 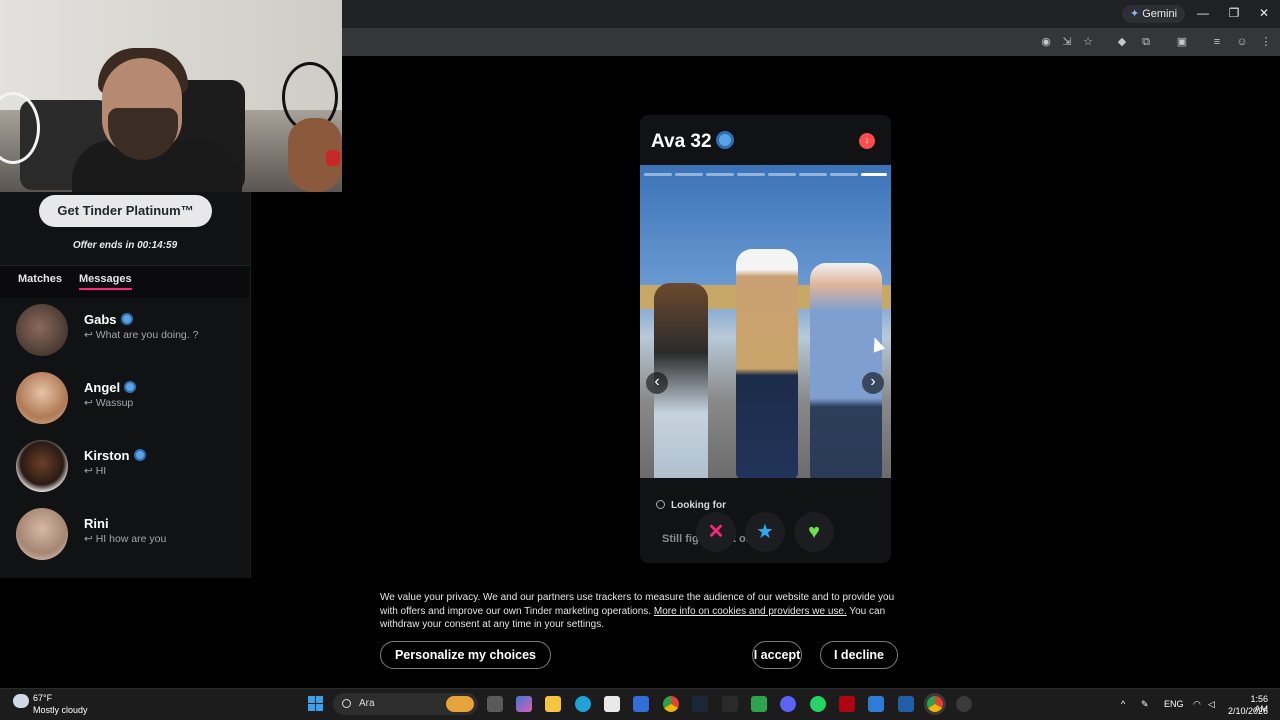 I want to click on xbox-icon, so click(x=759, y=704).